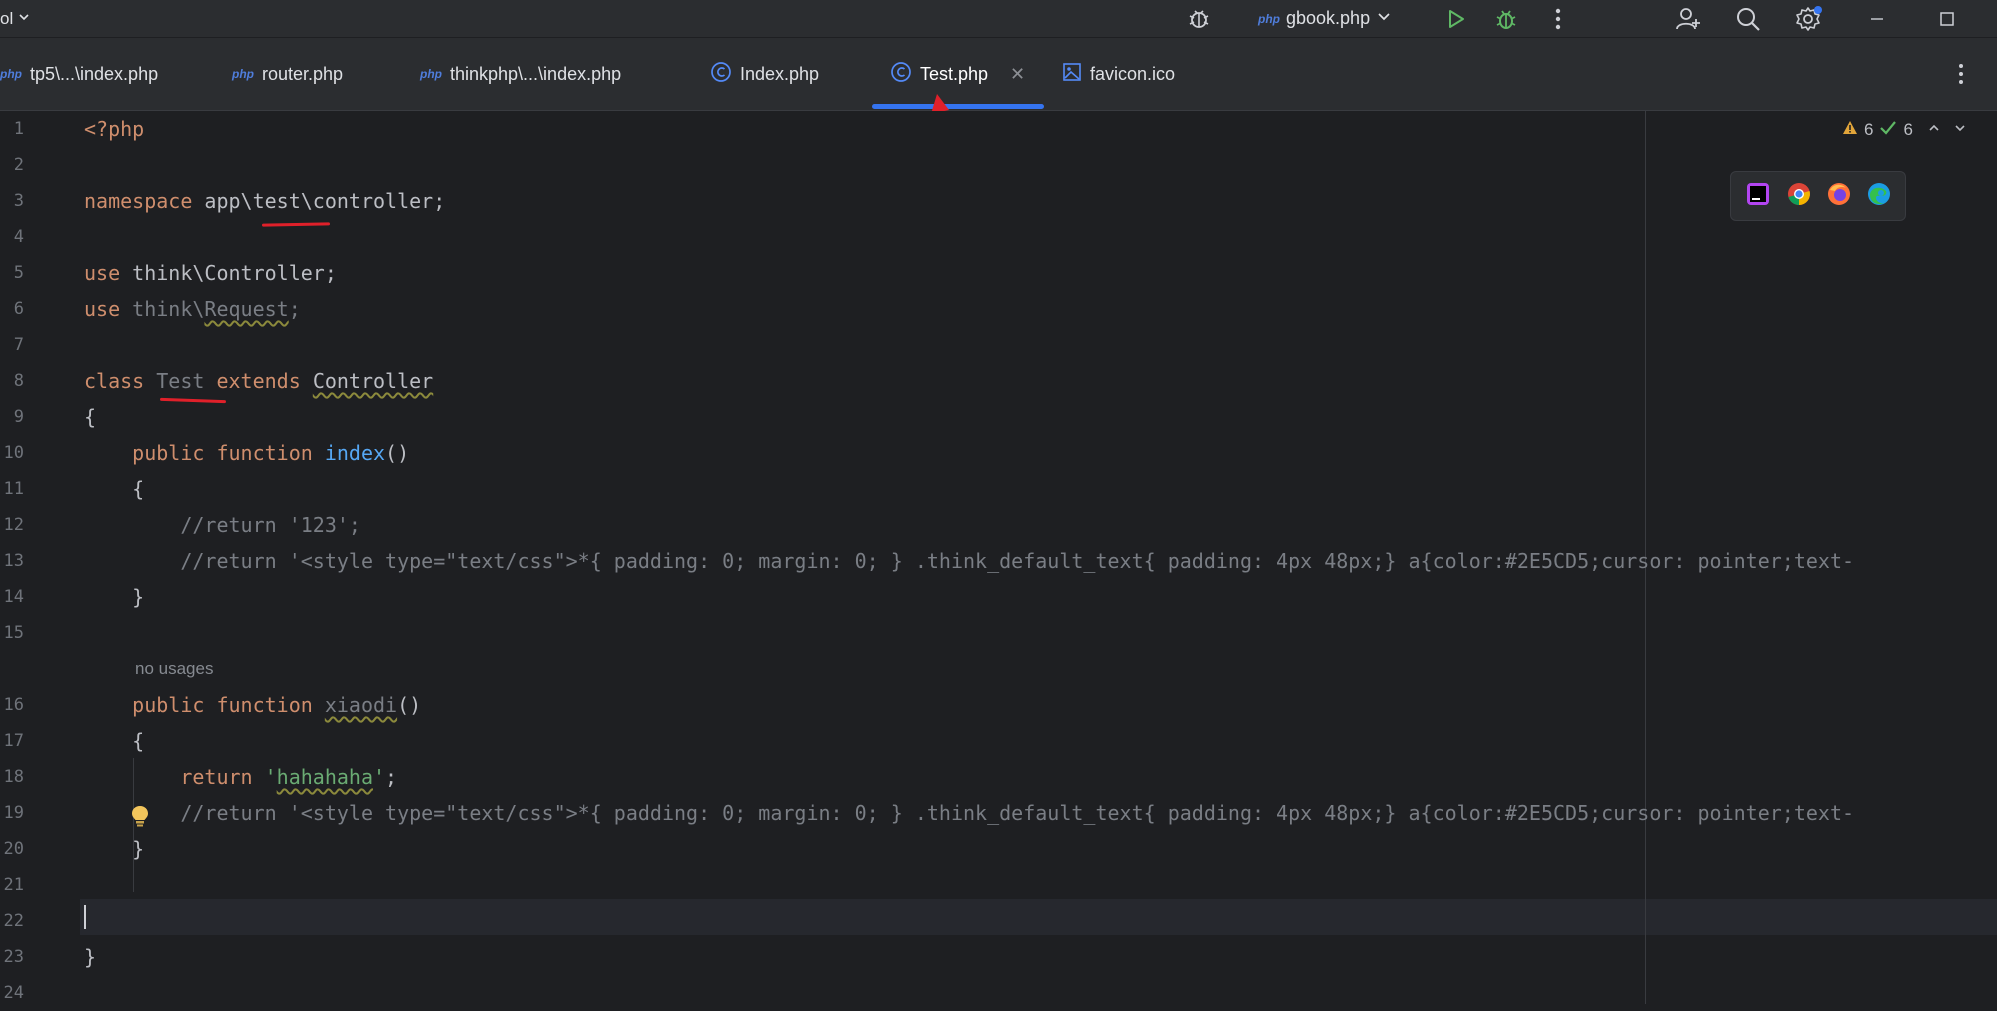 This screenshot has height=1011, width=1997. I want to click on run-config-label: gbook.php, so click(1328, 18).